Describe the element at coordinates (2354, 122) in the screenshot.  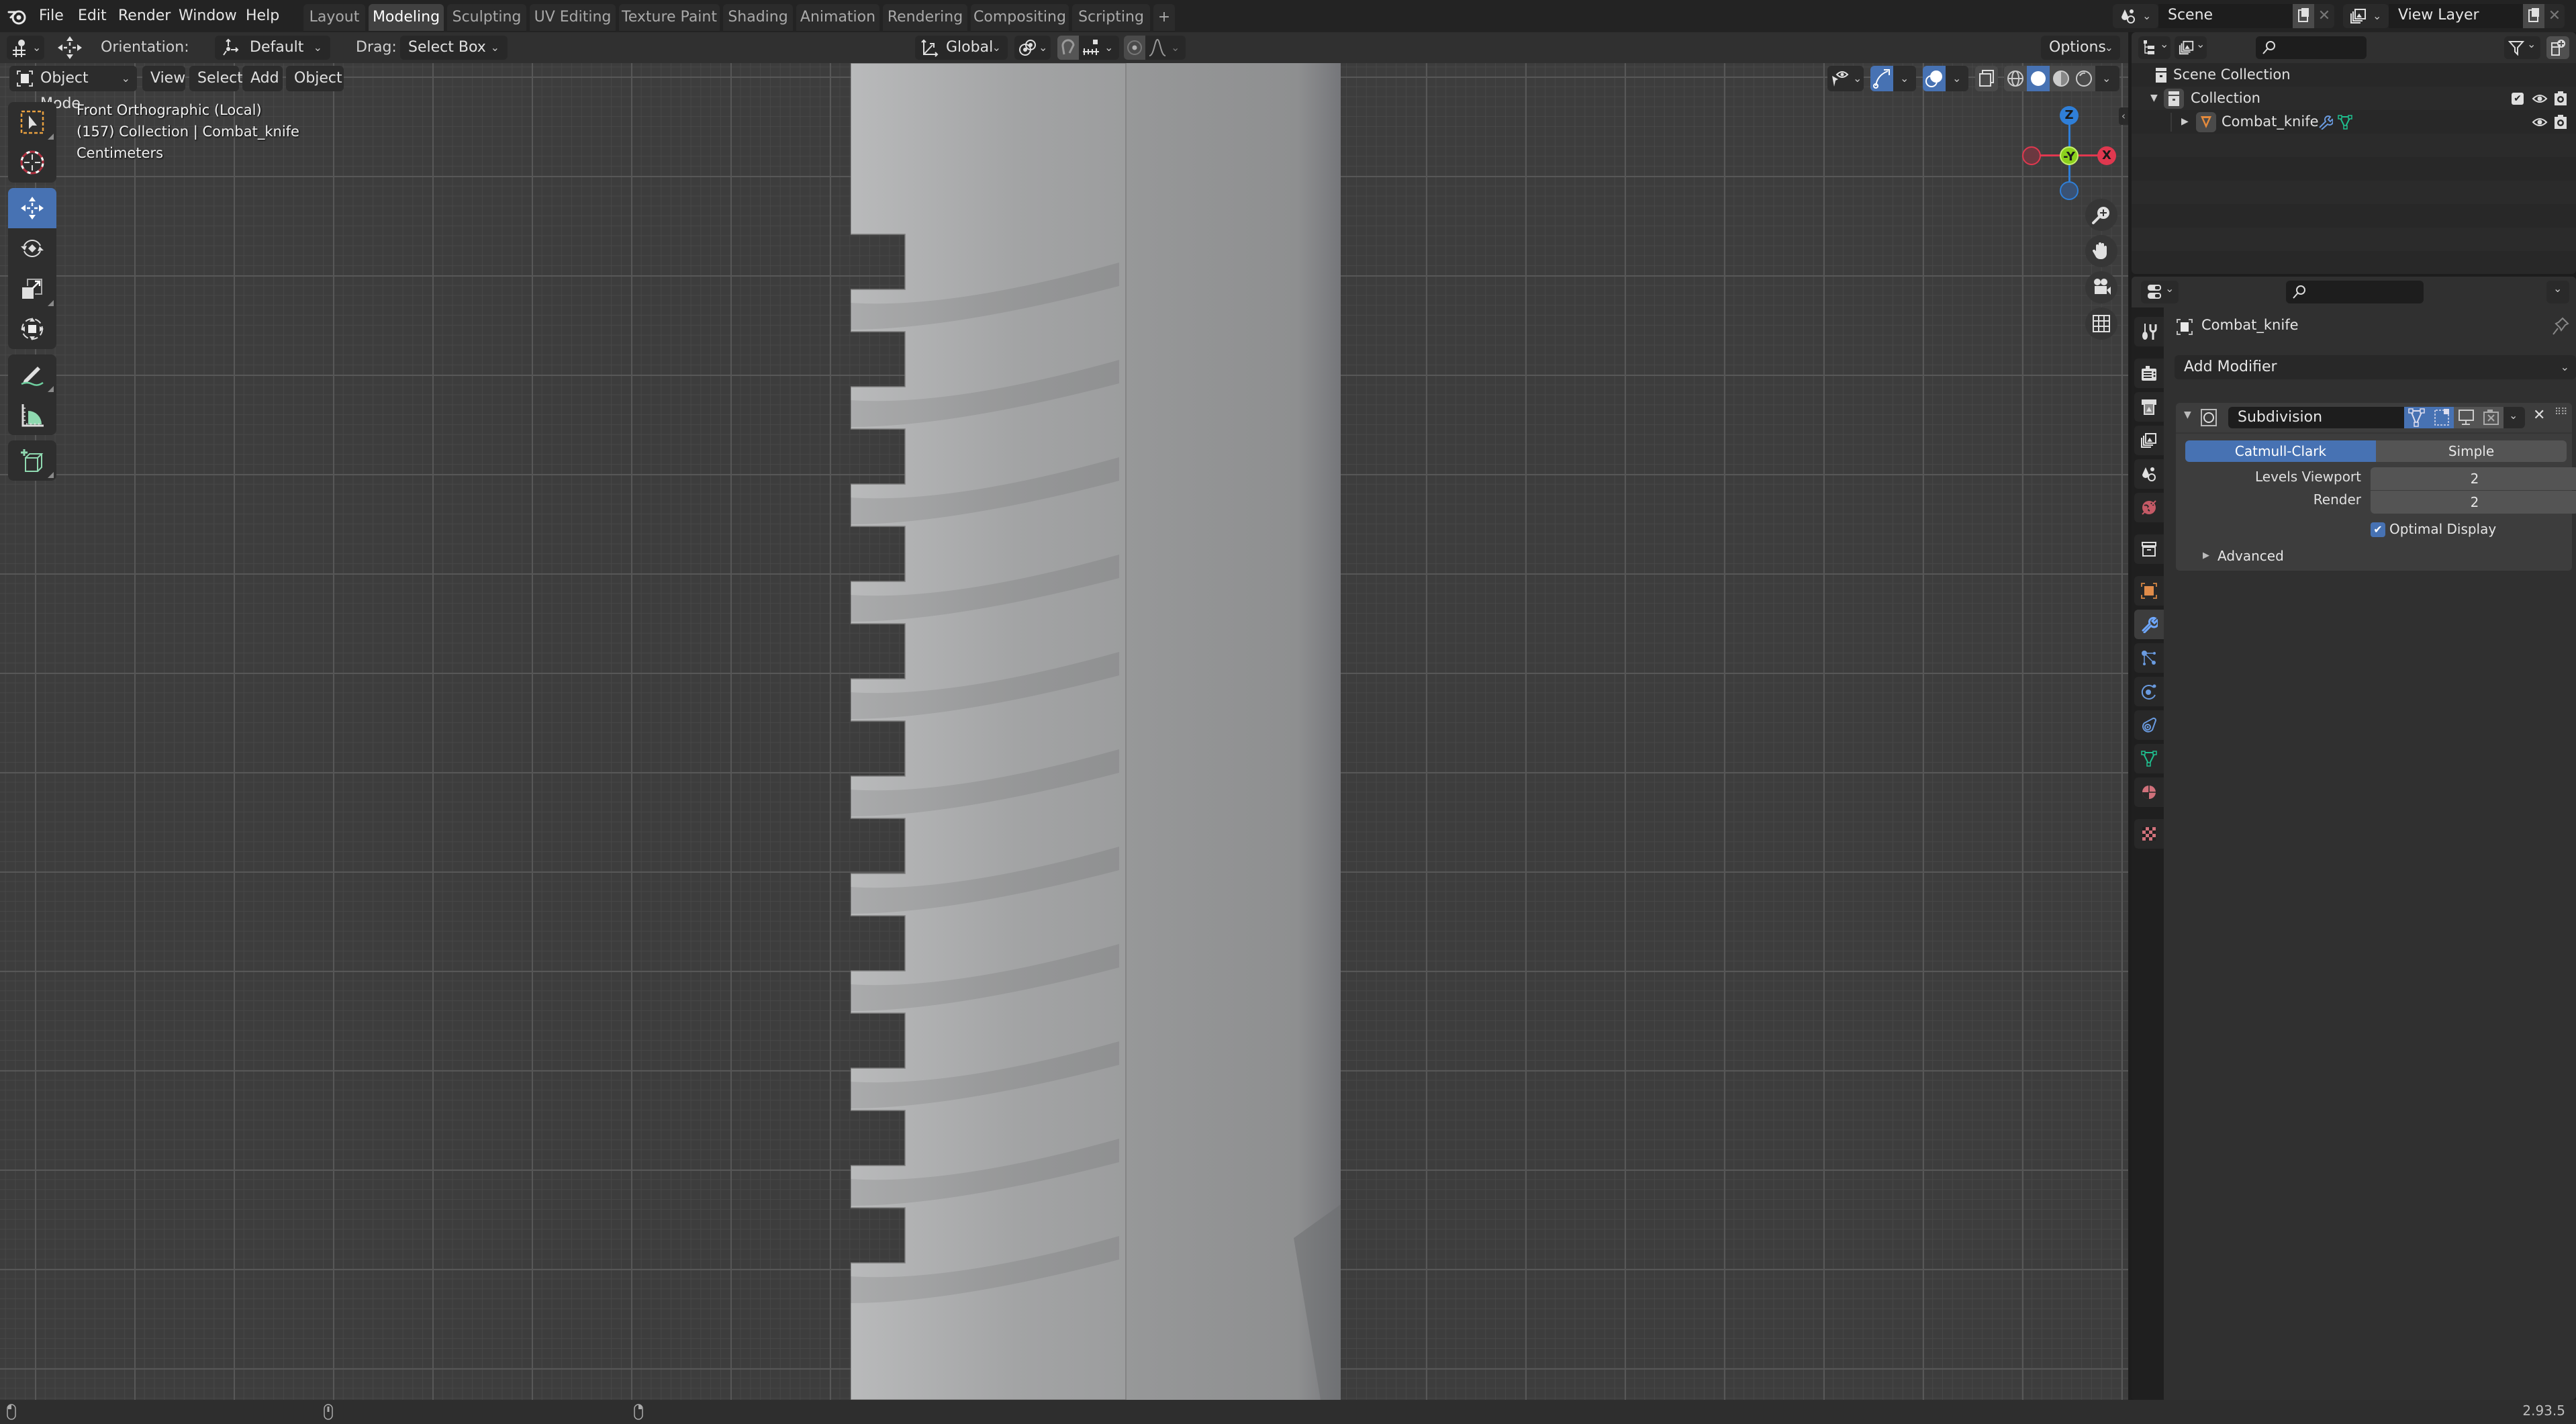
I see `outliner-row-combat-knife: ▶ Combat_knife` at that location.